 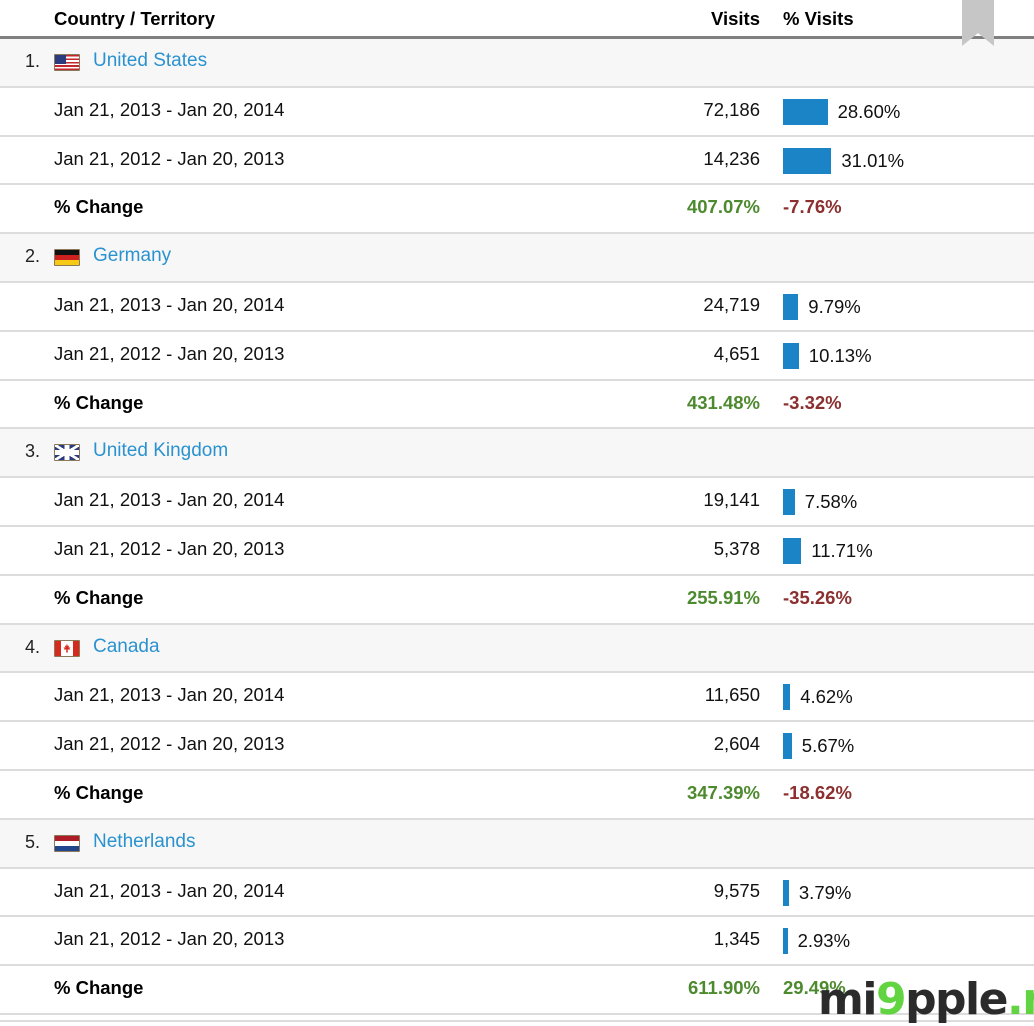 I want to click on visits-change-value: 431.48%, so click(x=723, y=402).